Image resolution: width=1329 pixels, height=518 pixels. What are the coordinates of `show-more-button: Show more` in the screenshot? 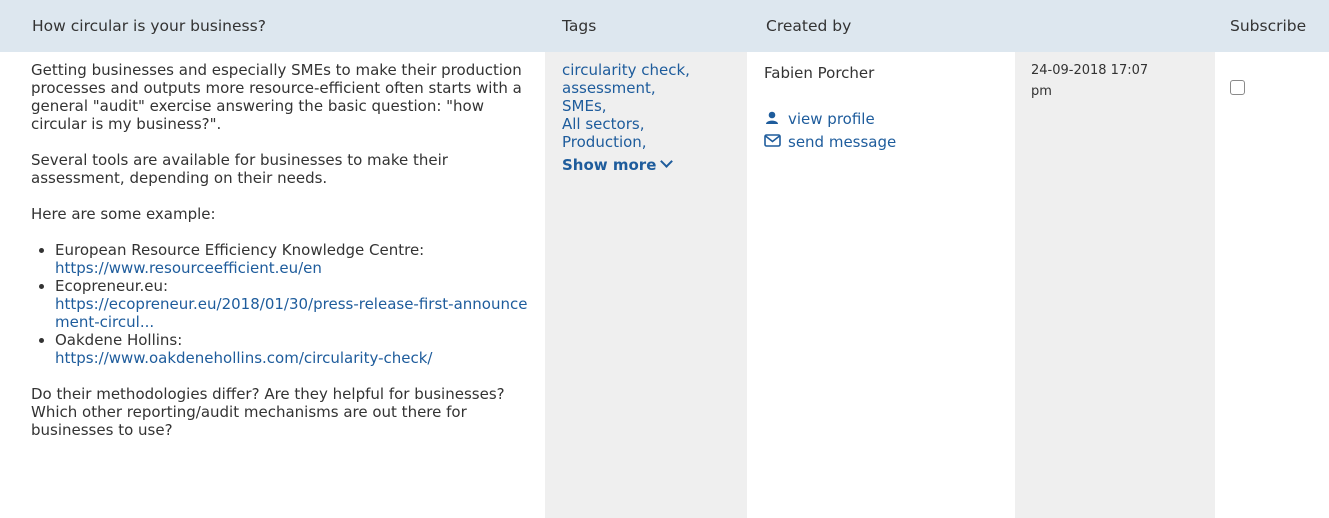 It's located at (652, 164).